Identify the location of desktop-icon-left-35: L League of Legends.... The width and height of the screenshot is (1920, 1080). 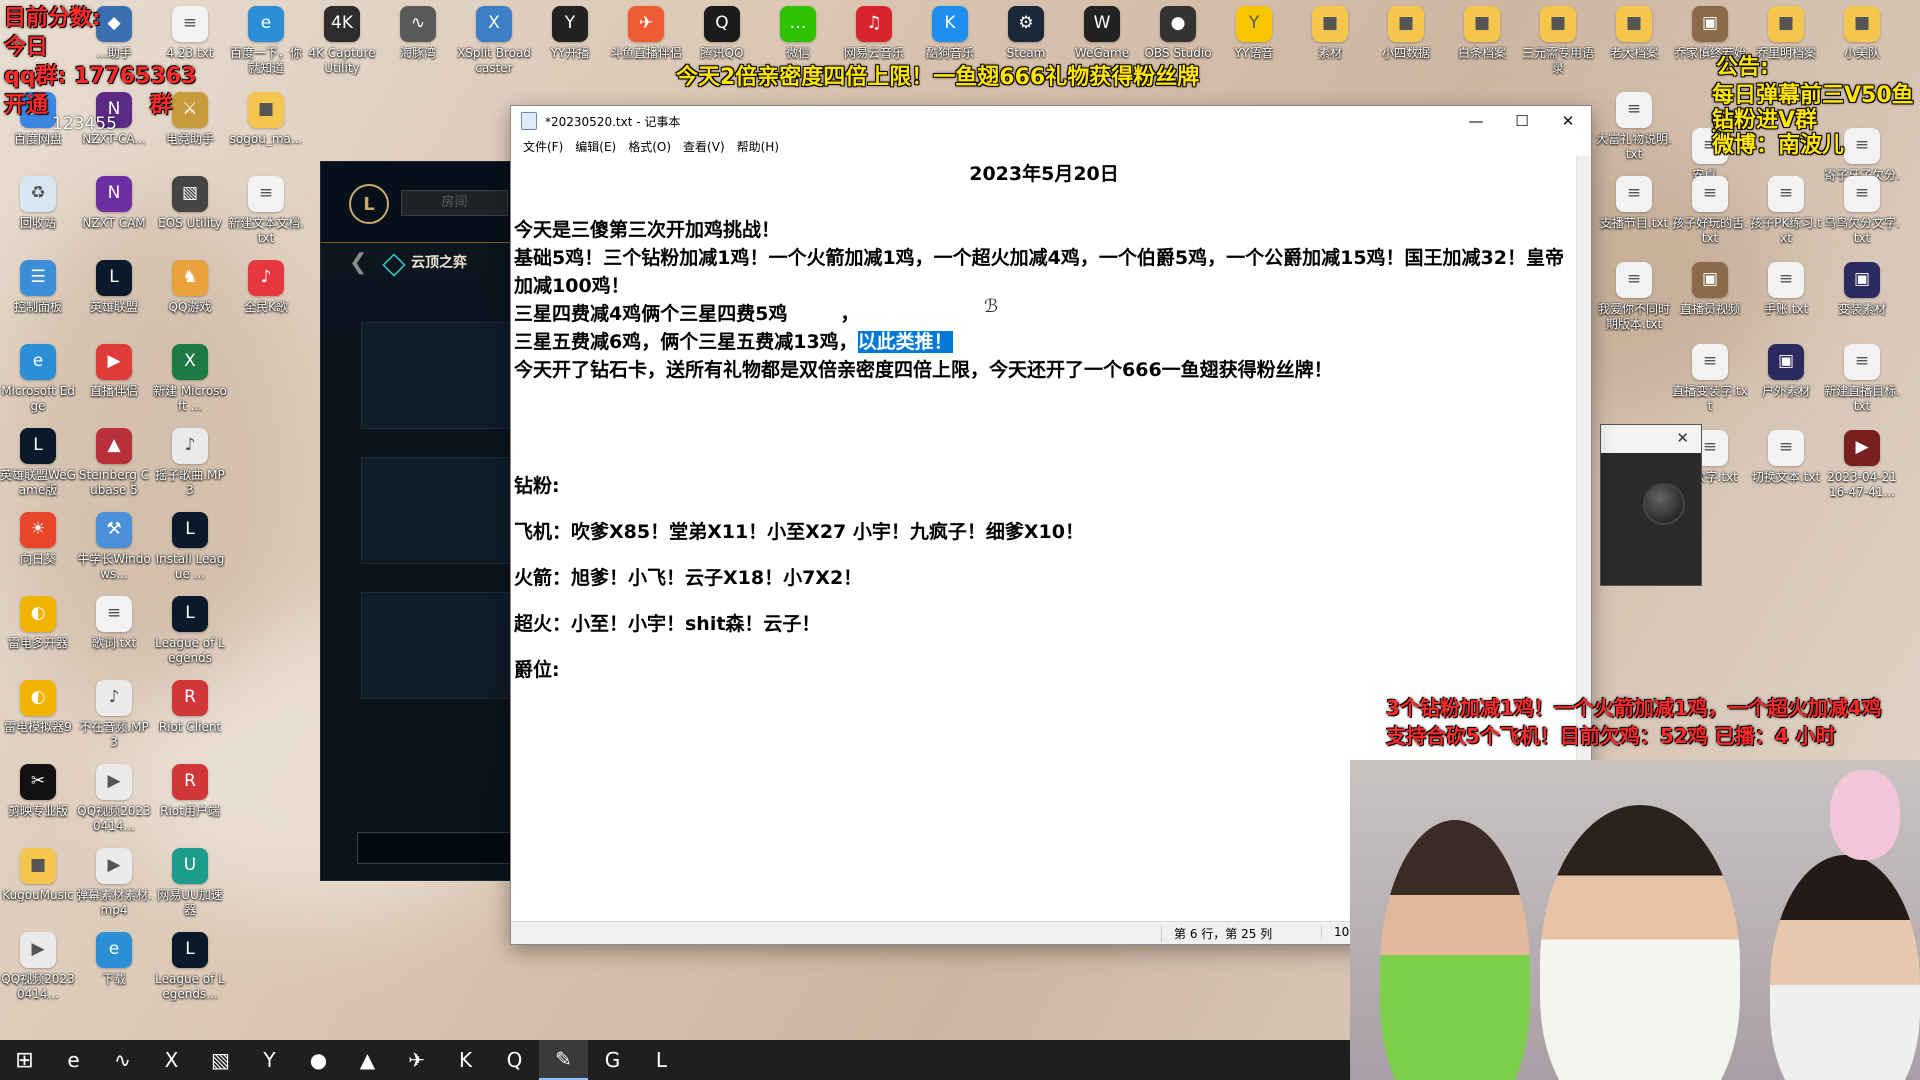
(190, 967).